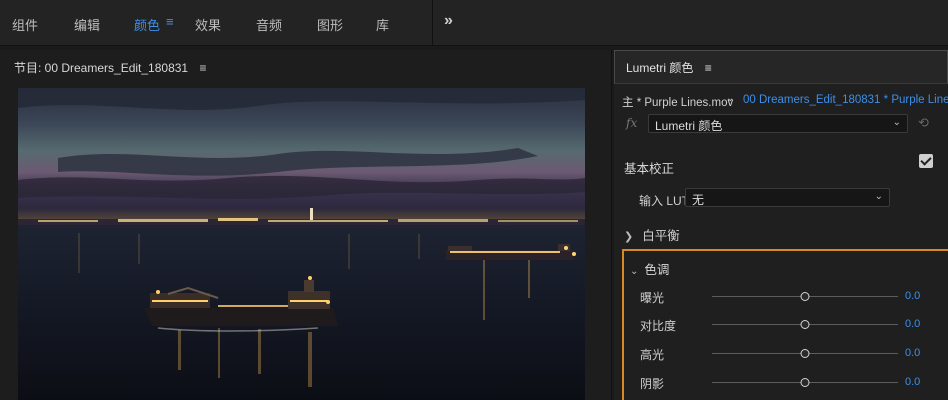 This screenshot has height=400, width=948. What do you see at coordinates (474, 23) in the screenshot?
I see `workspace-bar: 组件 编辑 颜色 ≡ 效果 音频 图形 库 »` at bounding box center [474, 23].